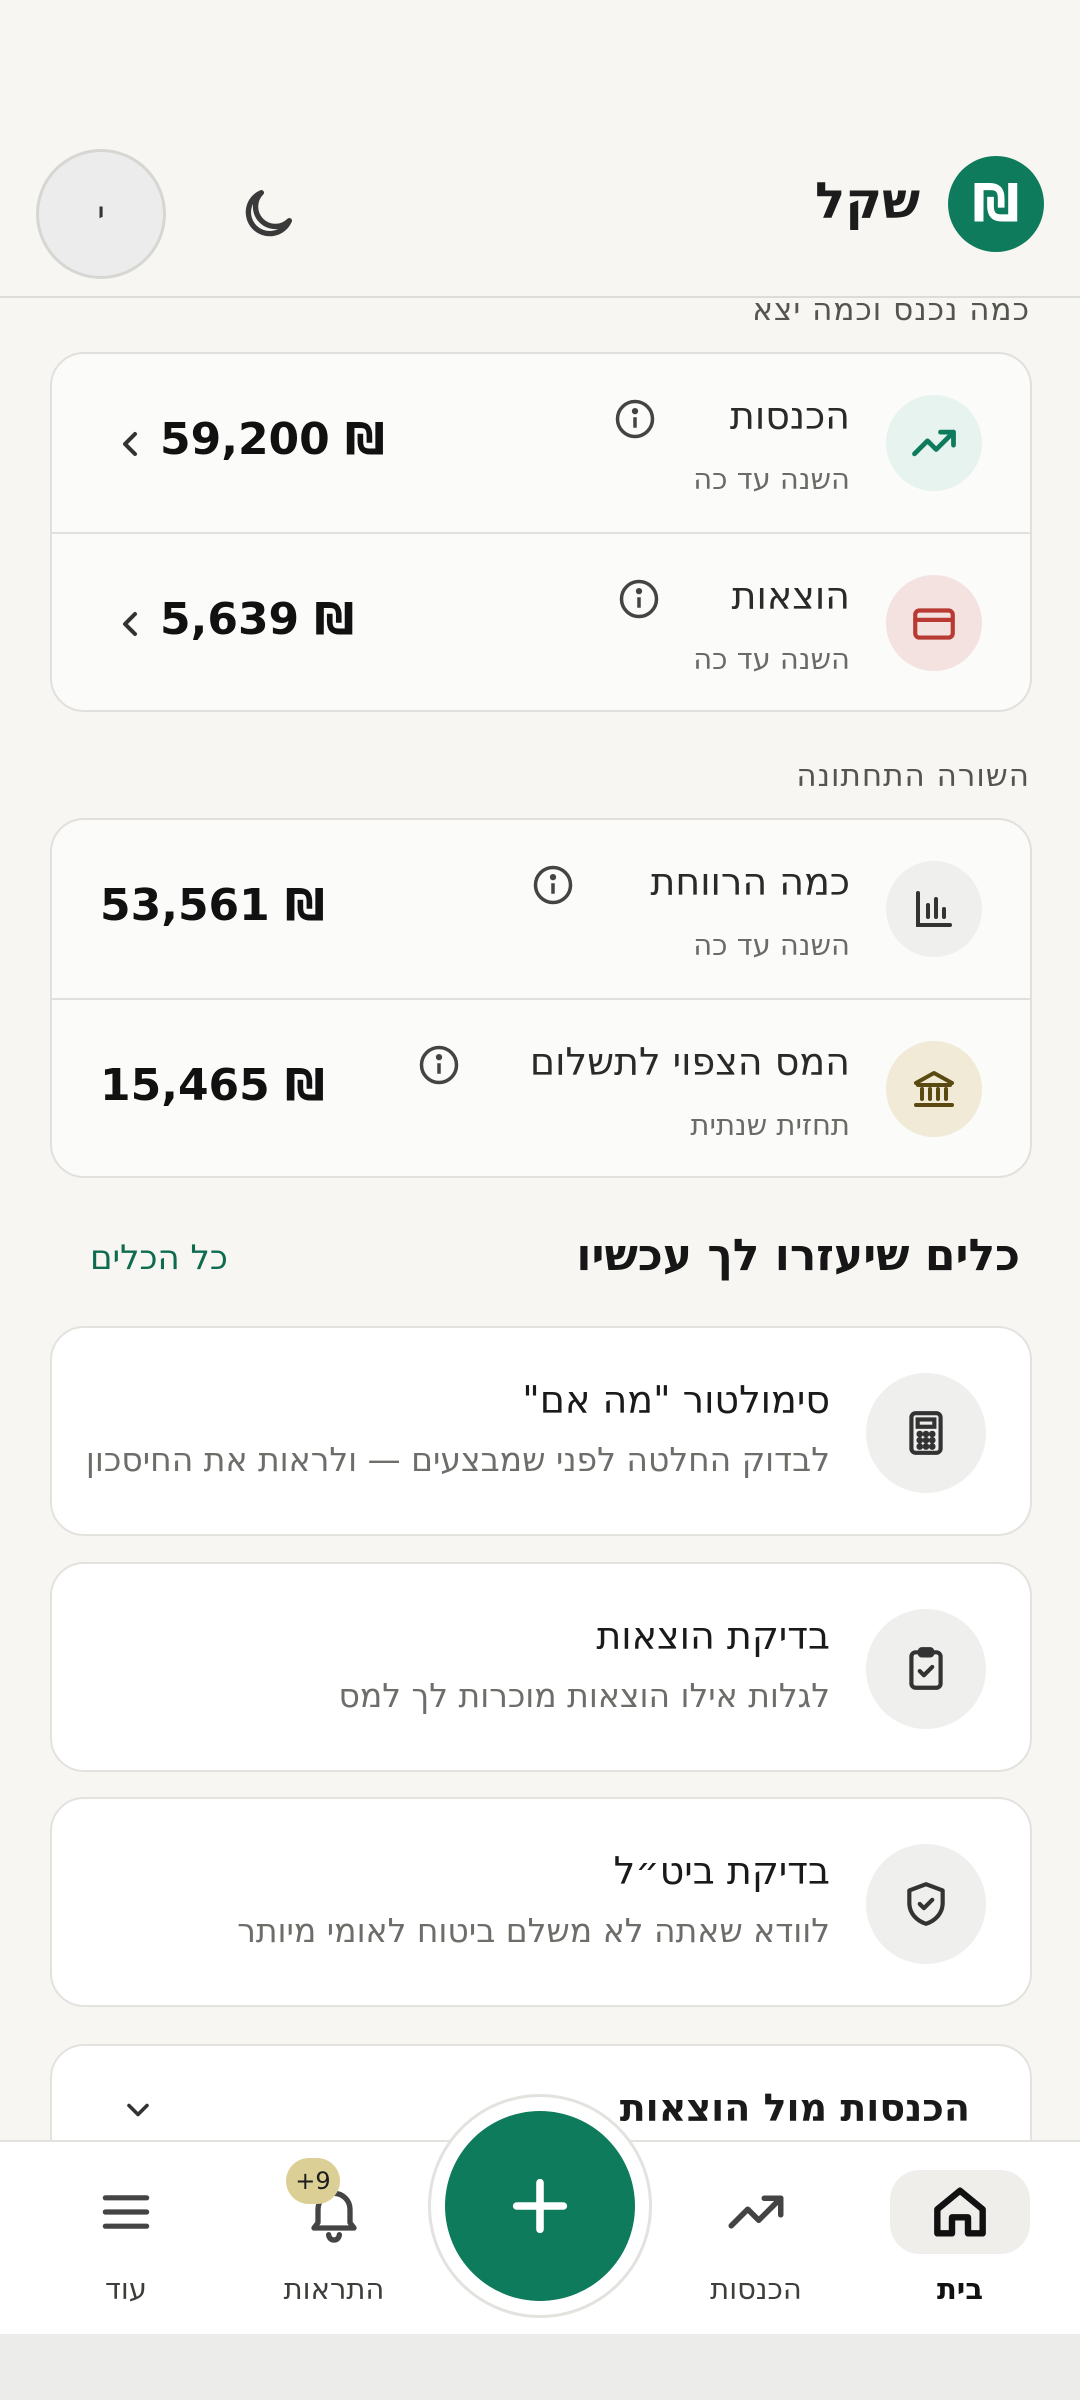  Describe the element at coordinates (334, 2239) in the screenshot. I see `nav-item-alerts: +9 התראות` at that location.